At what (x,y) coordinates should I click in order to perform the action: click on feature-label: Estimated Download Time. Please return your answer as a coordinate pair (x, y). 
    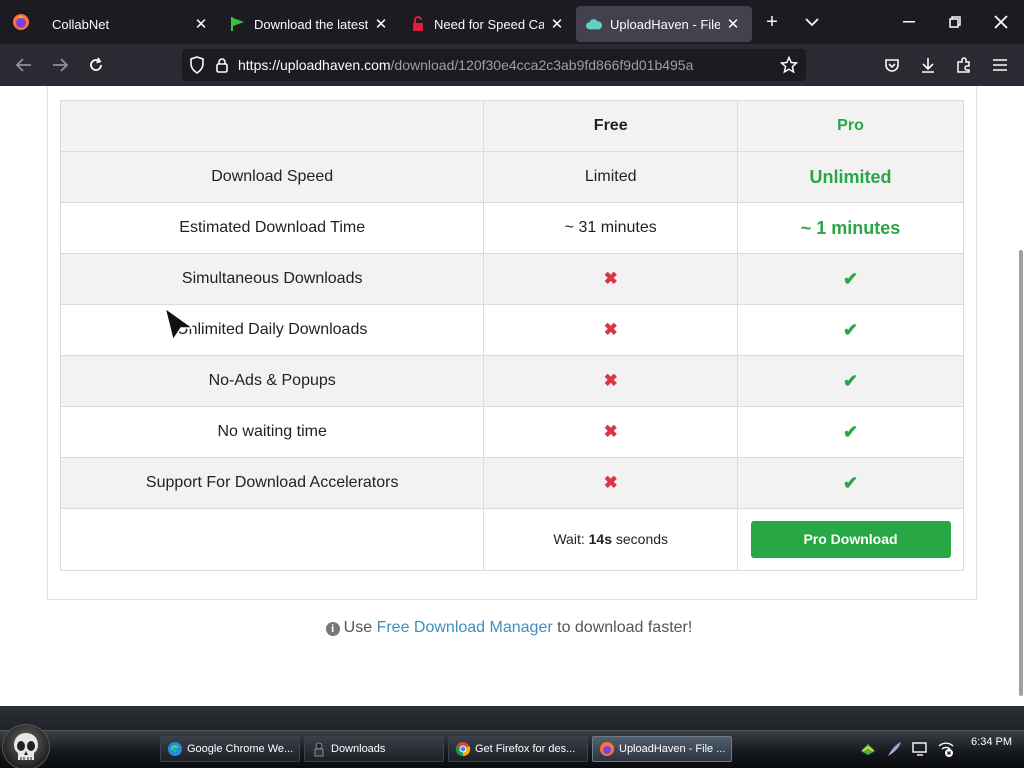
    Looking at the image, I should click on (272, 228).